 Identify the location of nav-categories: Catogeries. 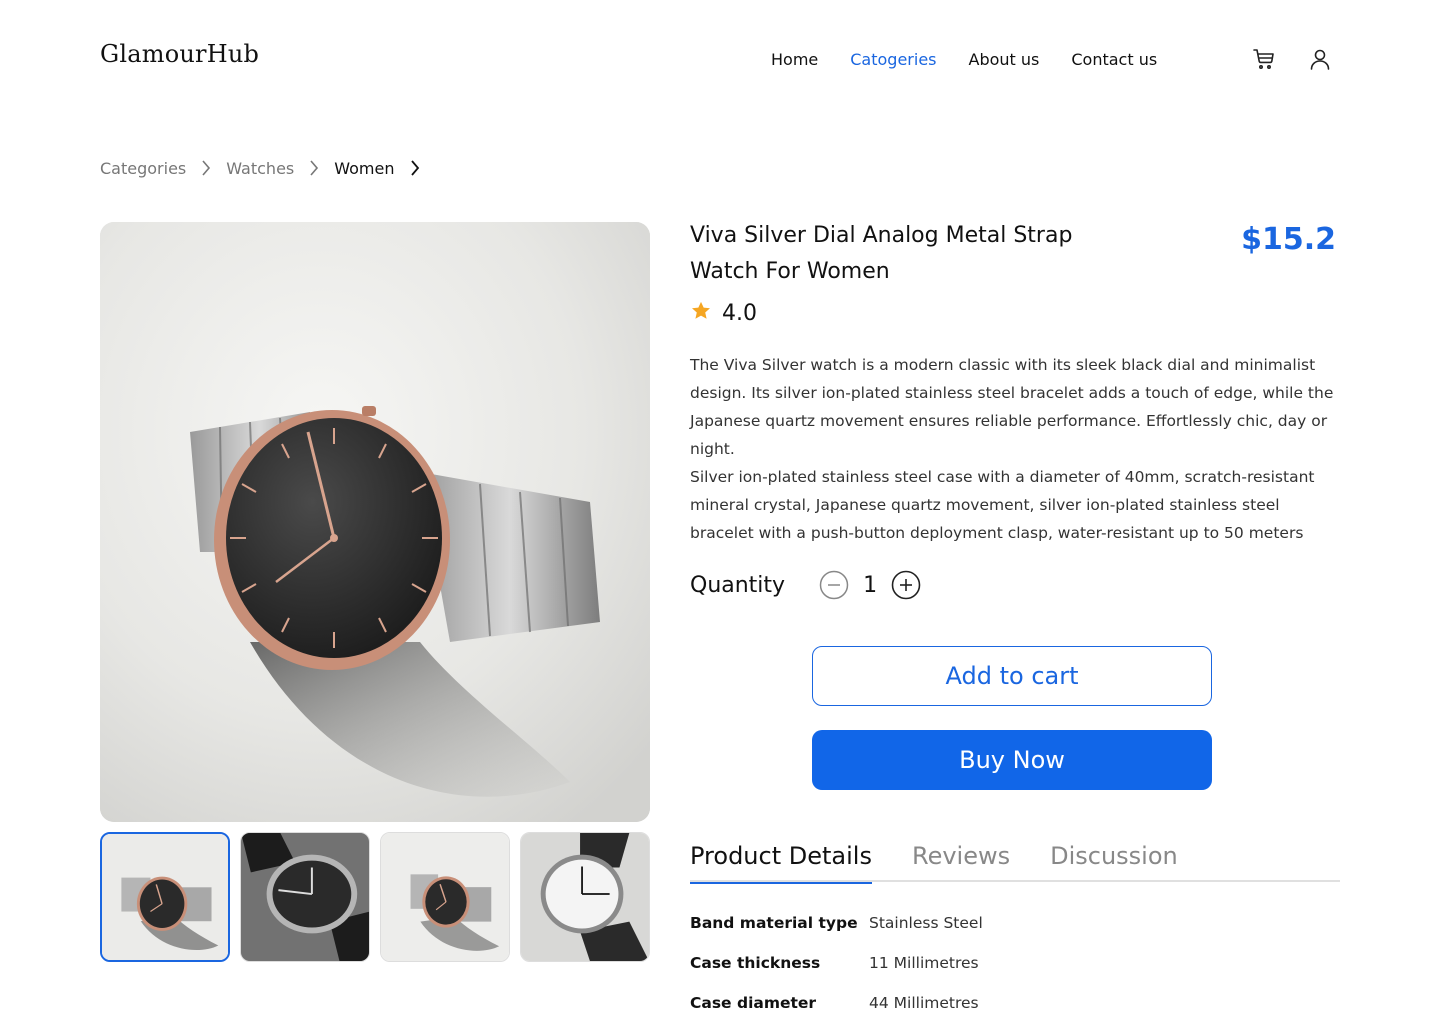
(893, 59).